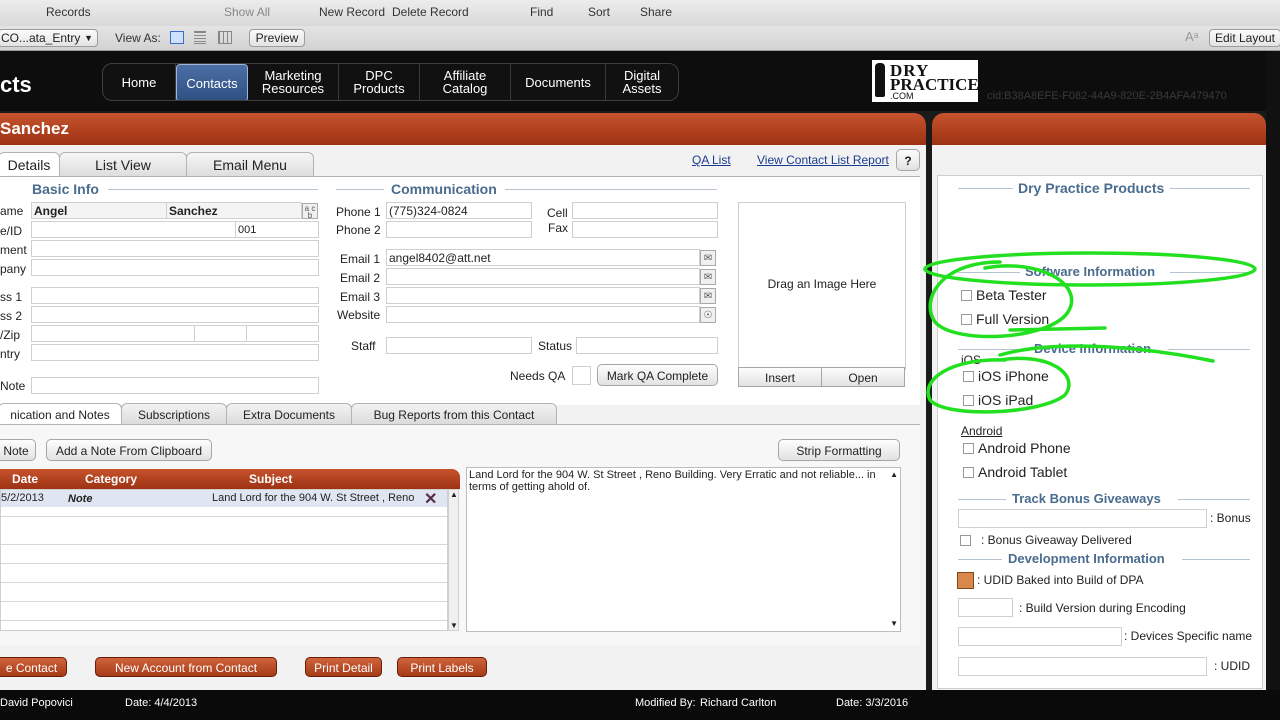 The image size is (1280, 720). Describe the element at coordinates (1244, 38) in the screenshot. I see `edit-layout-button: Edit Layout` at that location.